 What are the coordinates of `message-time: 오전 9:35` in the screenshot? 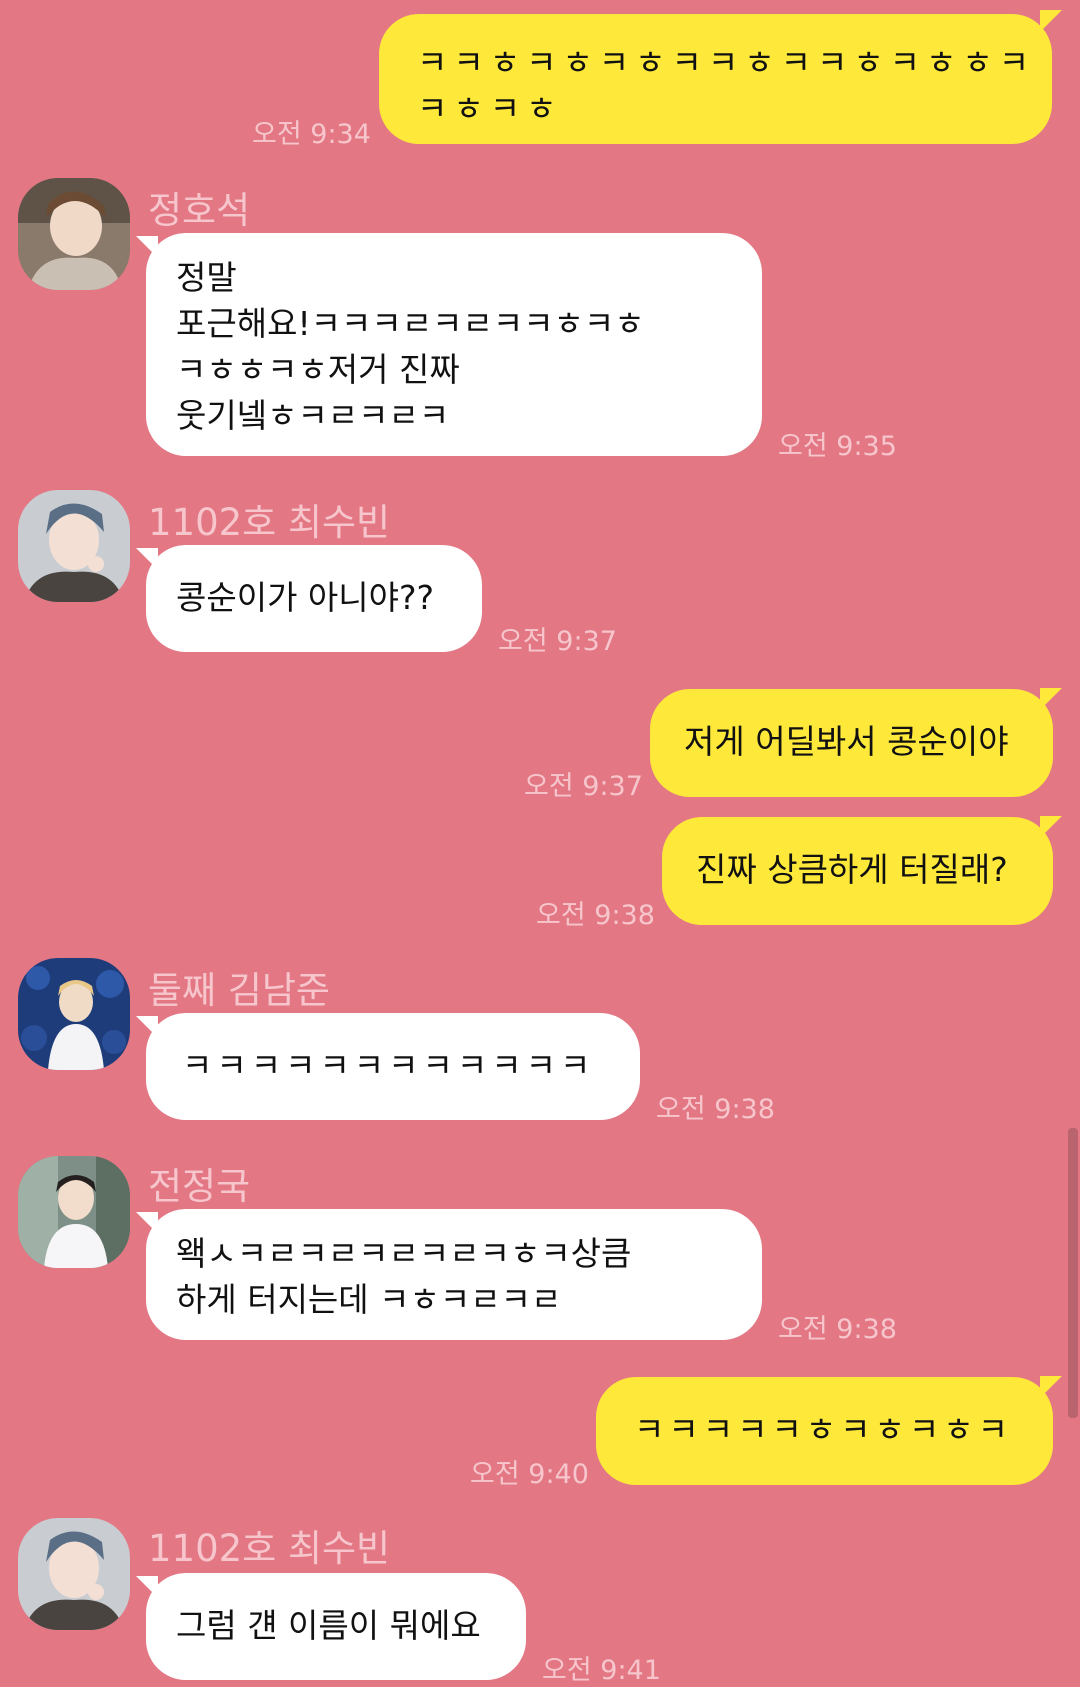 It's located at (837, 446).